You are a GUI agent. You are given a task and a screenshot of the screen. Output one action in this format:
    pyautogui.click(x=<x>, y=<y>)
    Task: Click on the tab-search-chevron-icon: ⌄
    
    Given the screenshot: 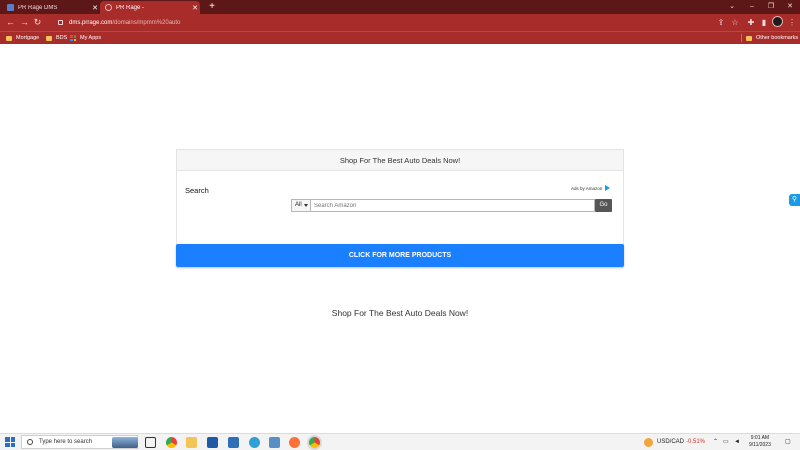 What is the action you would take?
    pyautogui.click(x=732, y=7)
    